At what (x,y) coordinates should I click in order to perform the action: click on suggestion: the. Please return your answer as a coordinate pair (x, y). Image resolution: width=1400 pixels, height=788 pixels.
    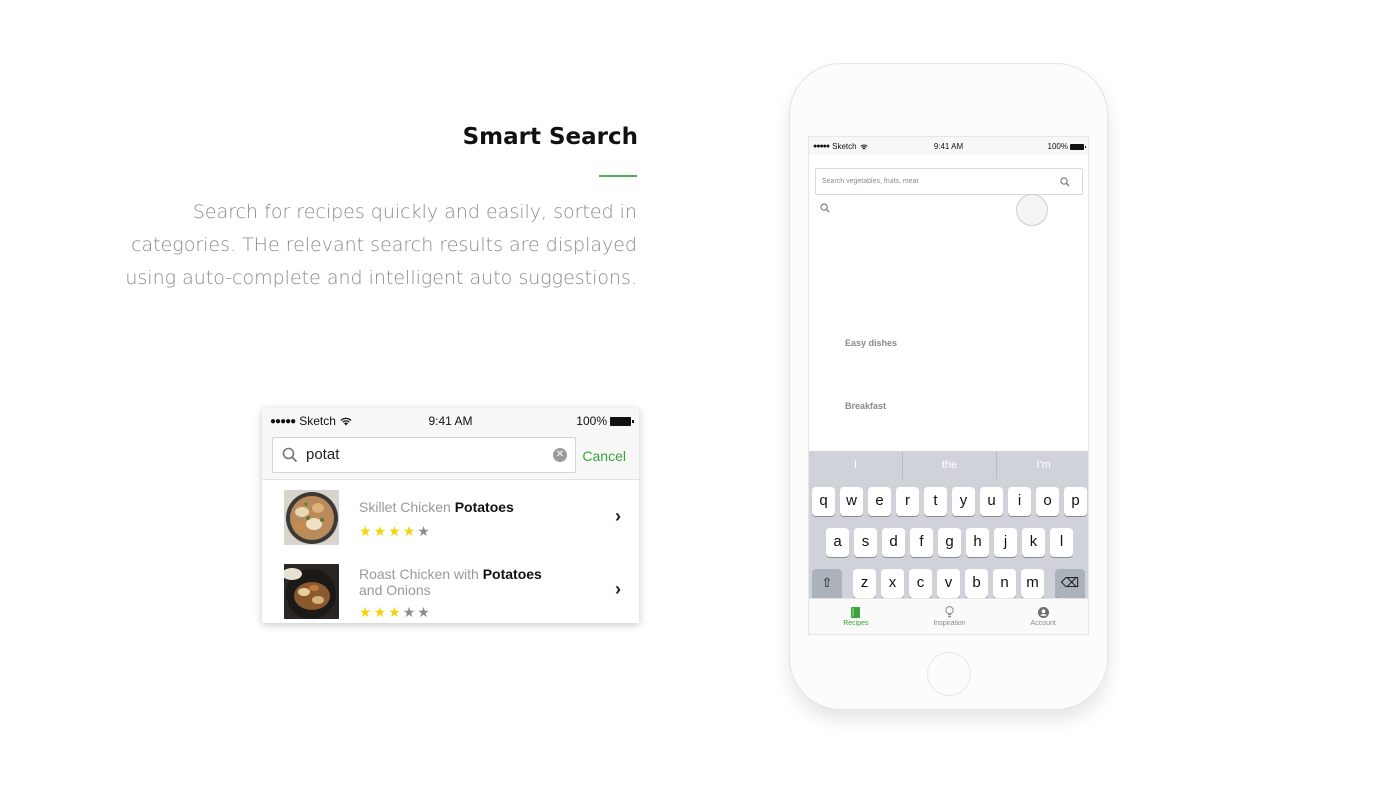
    Looking at the image, I should click on (950, 465).